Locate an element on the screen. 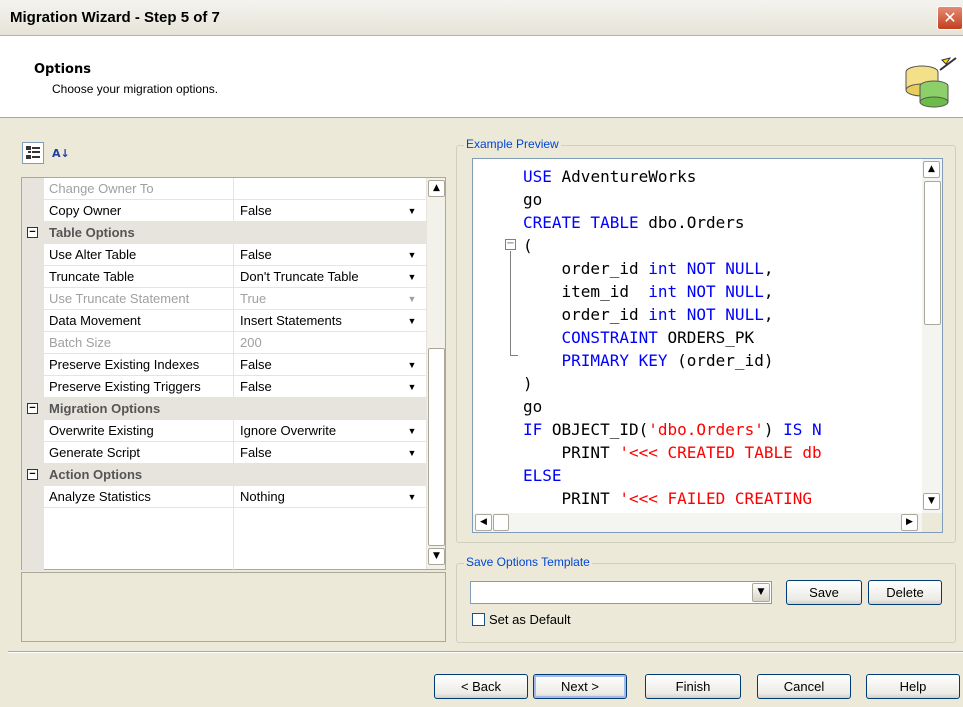  grid-property-row: Overwrite Existing Ignore Overwrite ▼ is located at coordinates (224, 431).